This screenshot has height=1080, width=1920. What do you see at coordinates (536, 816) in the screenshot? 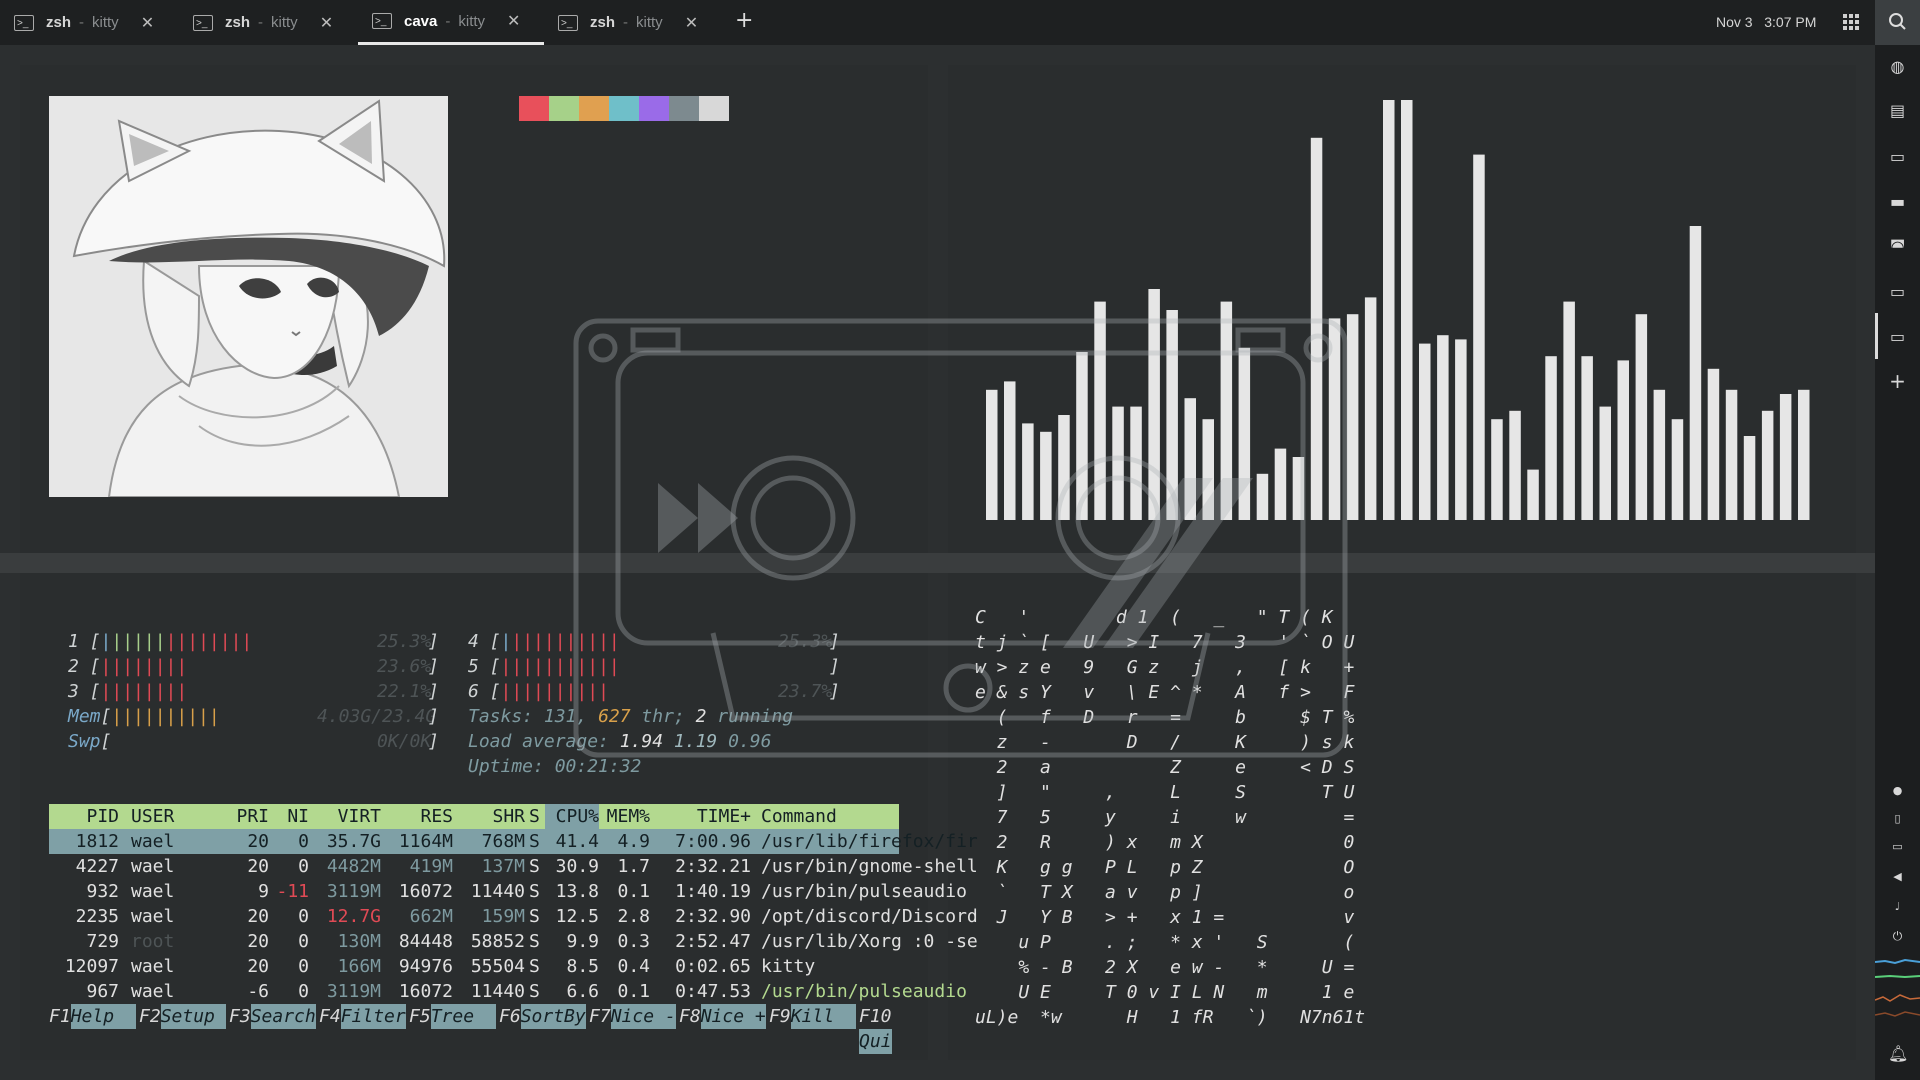
I see `column-header-s: S` at bounding box center [536, 816].